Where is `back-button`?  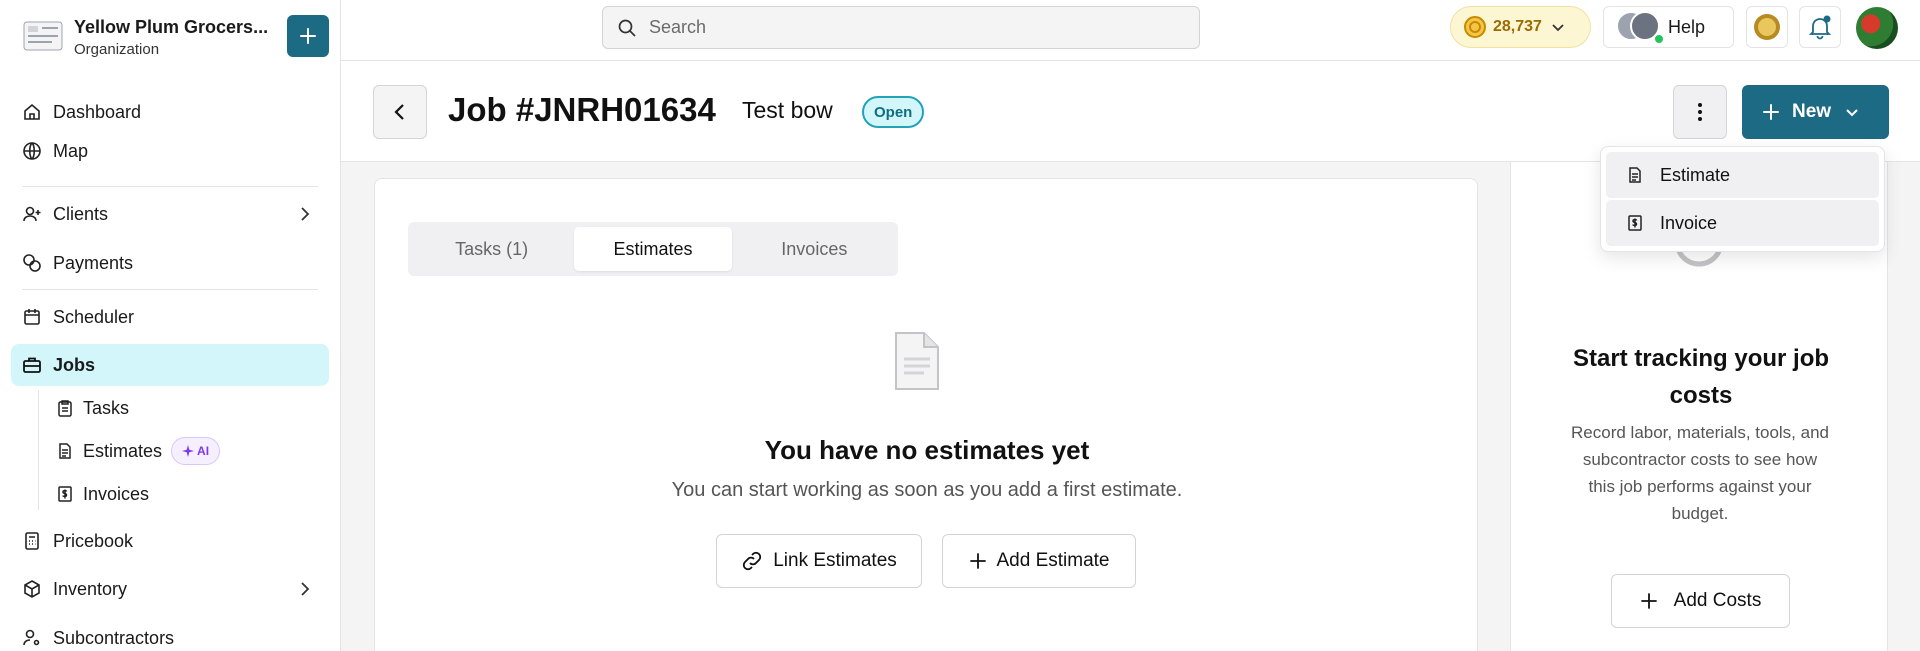
back-button is located at coordinates (400, 112).